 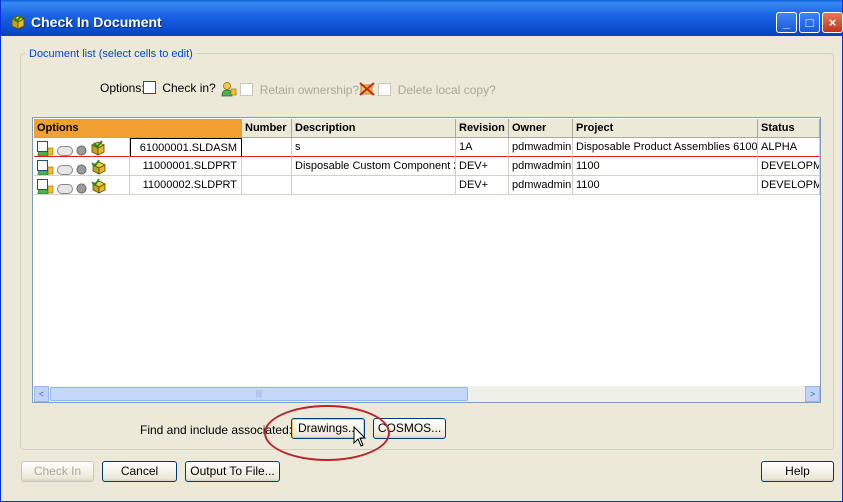 I want to click on document-cube-icon, so click(x=18, y=22).